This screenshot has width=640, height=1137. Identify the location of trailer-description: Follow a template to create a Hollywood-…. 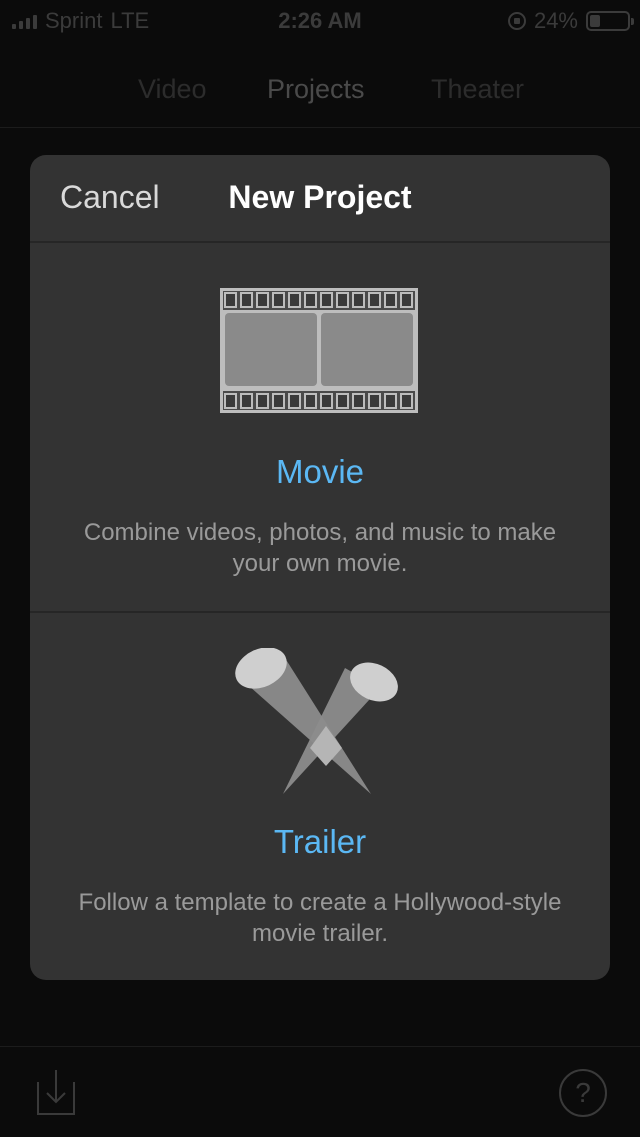
(320, 918).